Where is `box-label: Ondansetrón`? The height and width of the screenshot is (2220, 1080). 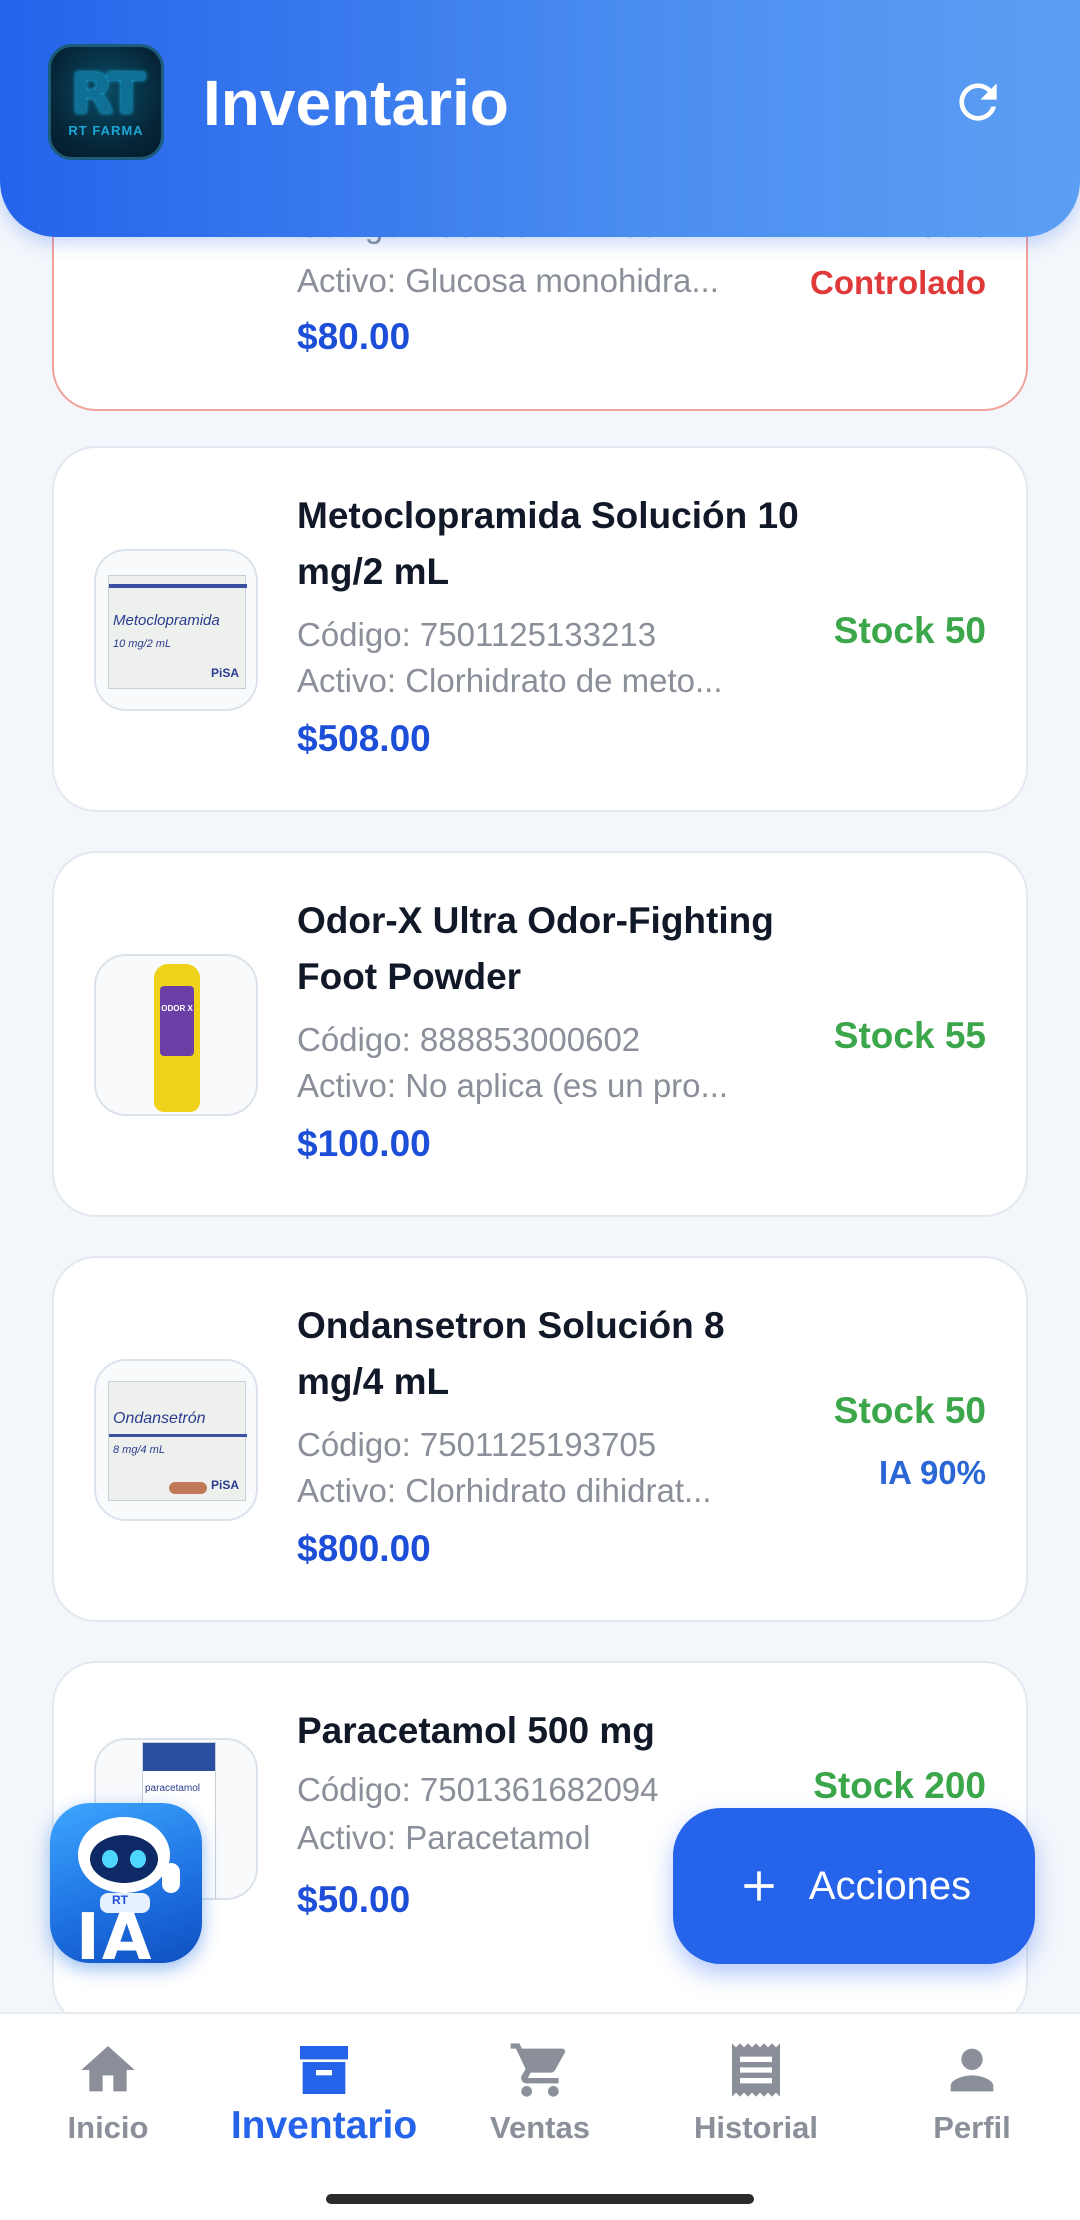
box-label: Ondansetrón is located at coordinates (159, 1418).